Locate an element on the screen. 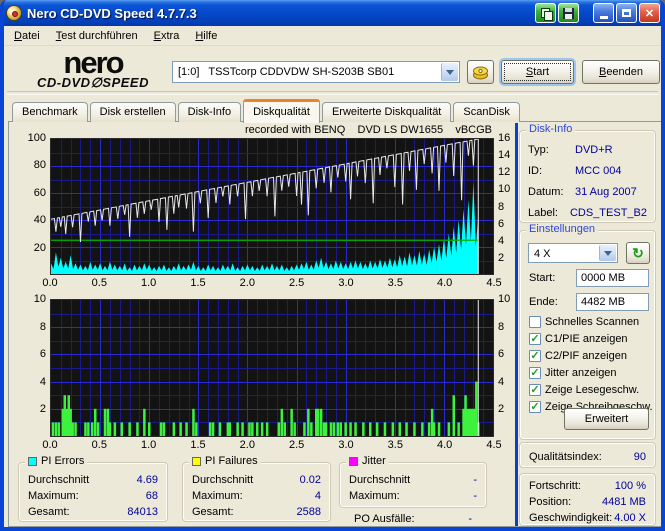 This screenshot has width=665, height=531. pi-errors-stat-row-label: Durchschnitt is located at coordinates (59, 480).